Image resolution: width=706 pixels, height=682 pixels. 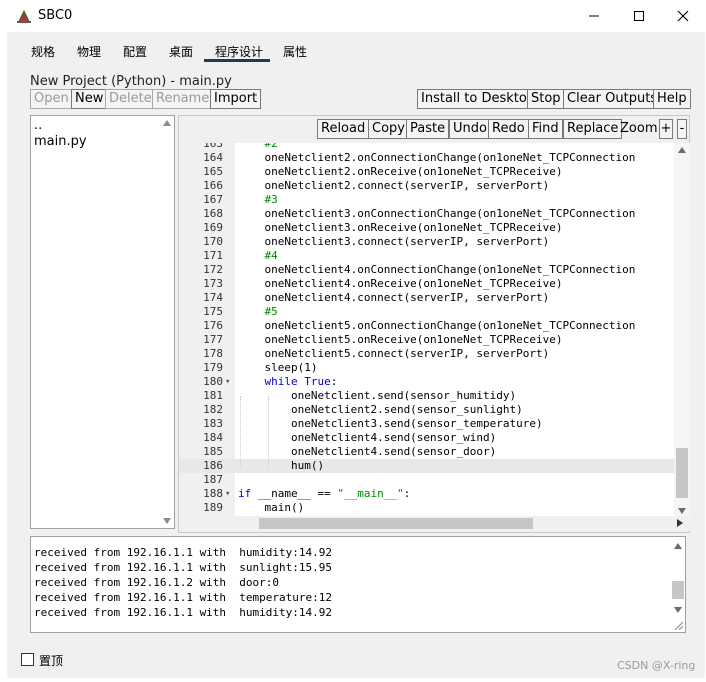 I want to click on code-line: 185 oneNetclient4.send(sensor_door), so click(x=426, y=452).